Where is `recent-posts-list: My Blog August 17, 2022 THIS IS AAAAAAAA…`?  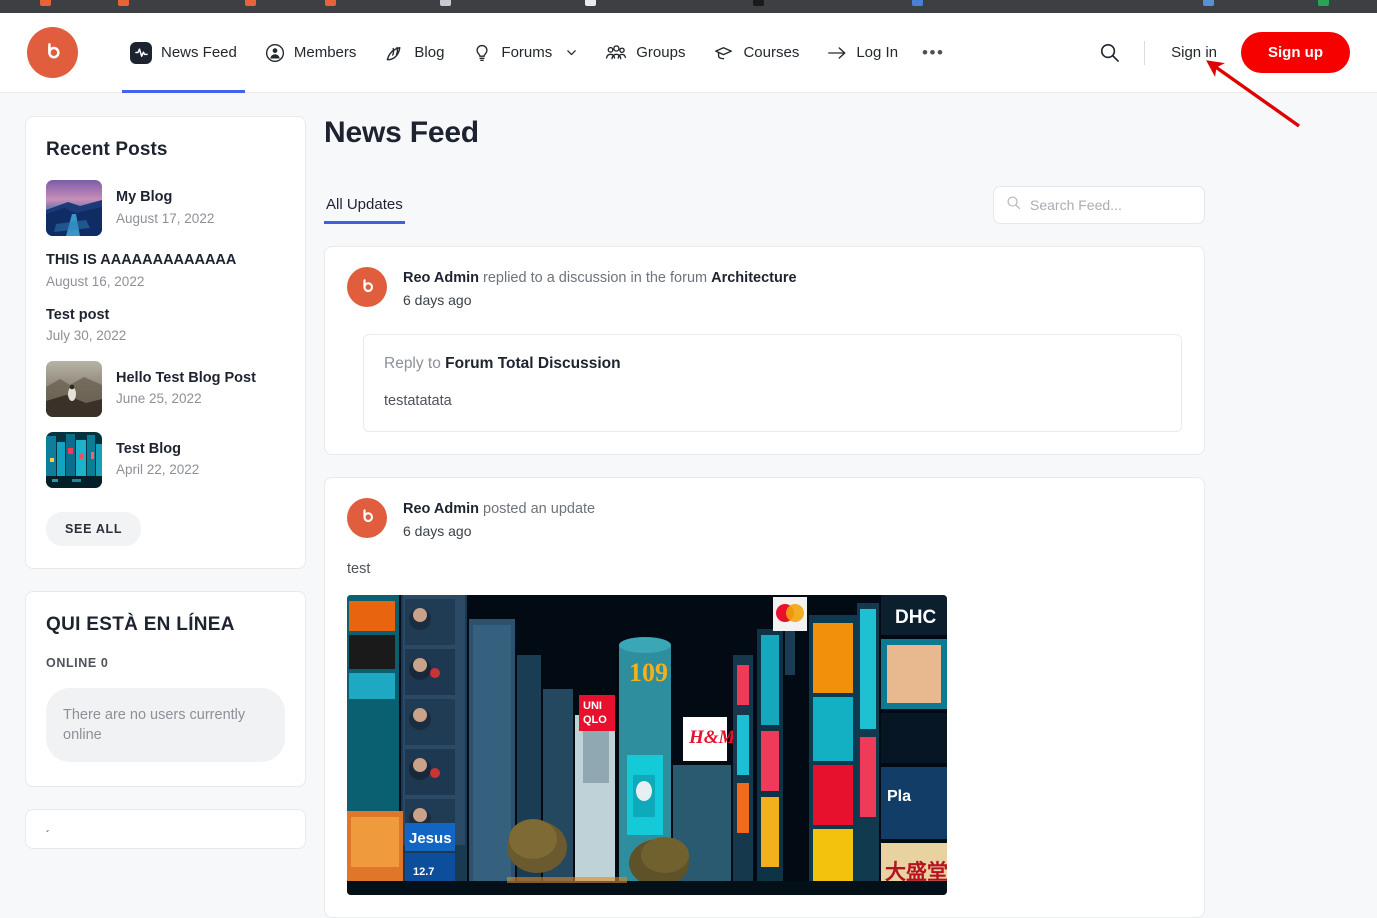
recent-posts-list: My Blog August 17, 2022 THIS IS AAAAAAAA… is located at coordinates (165, 334).